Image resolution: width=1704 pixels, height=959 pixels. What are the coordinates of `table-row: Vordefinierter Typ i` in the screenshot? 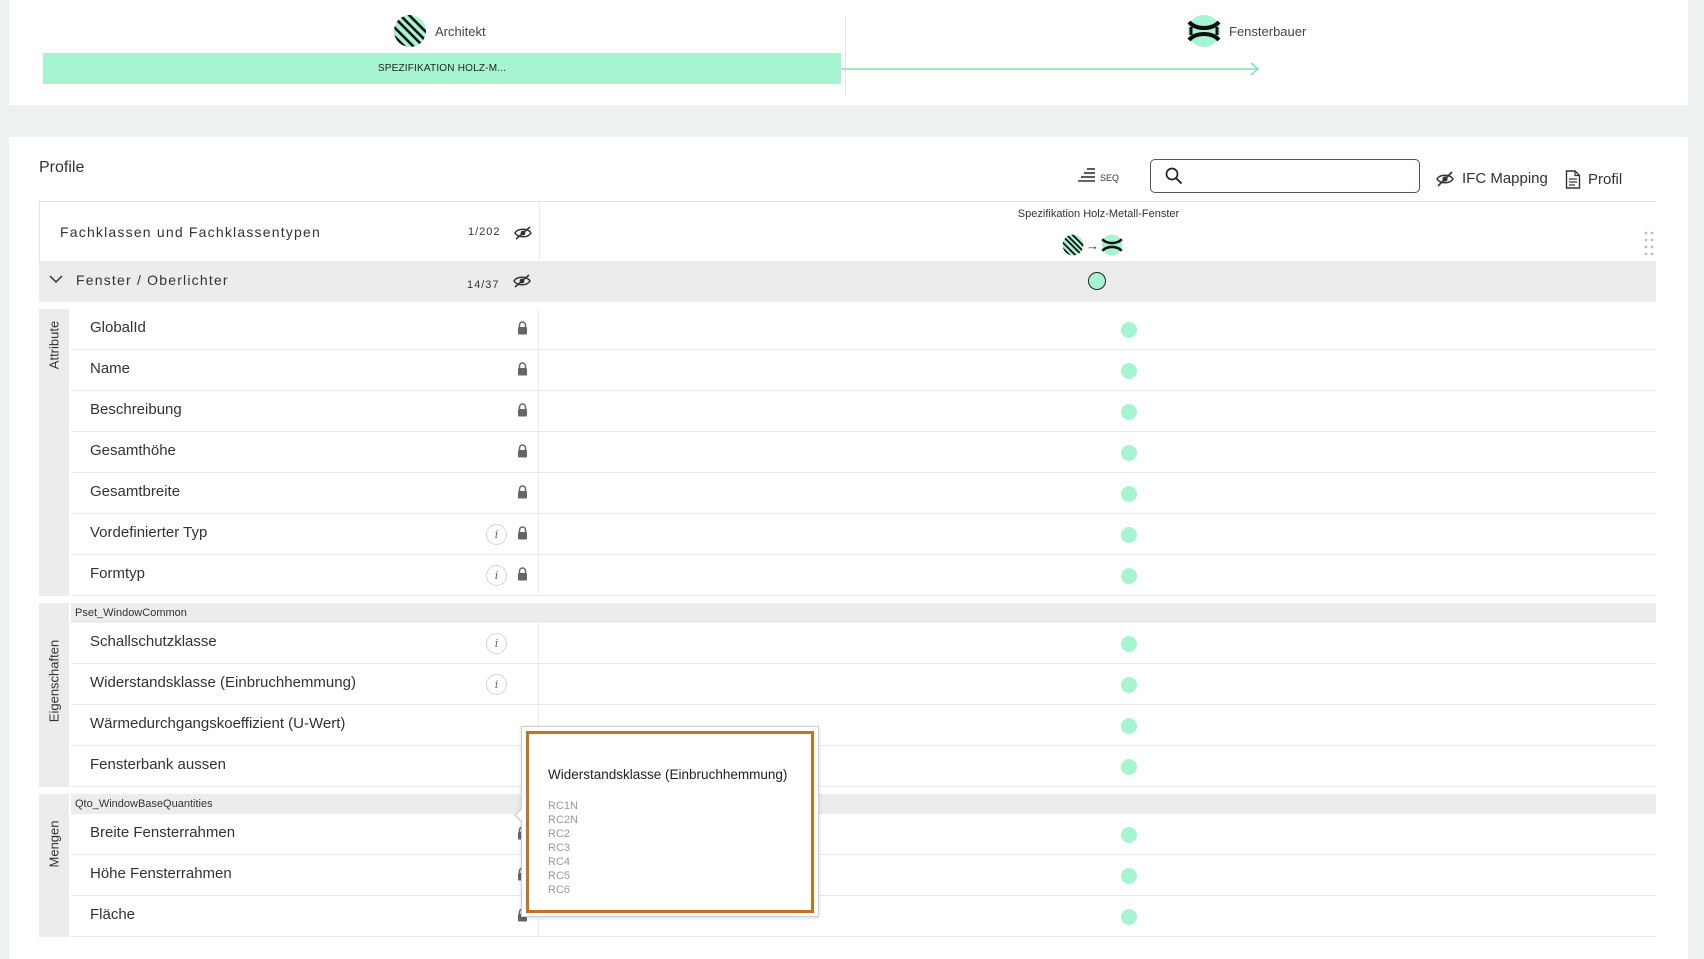 It's located at (863, 534).